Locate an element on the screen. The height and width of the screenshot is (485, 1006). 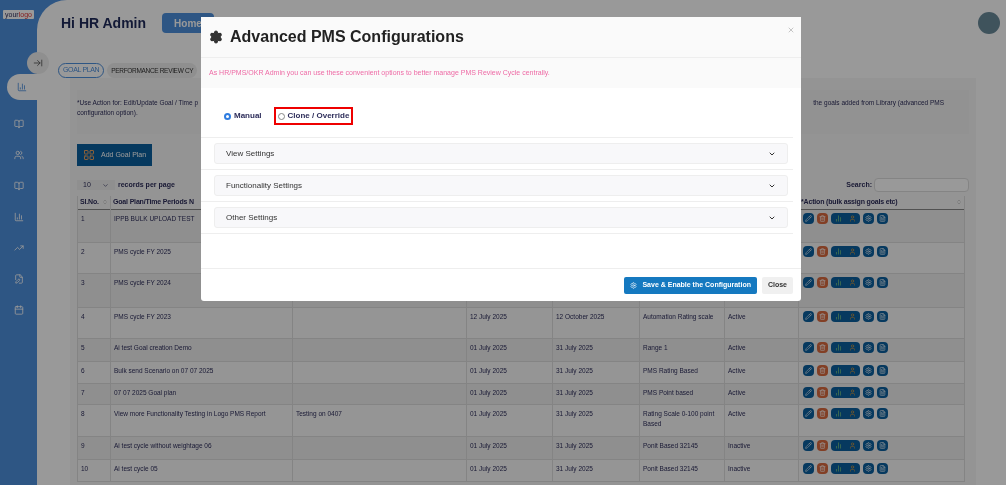
collapse-icon is located at coordinates (38, 63).